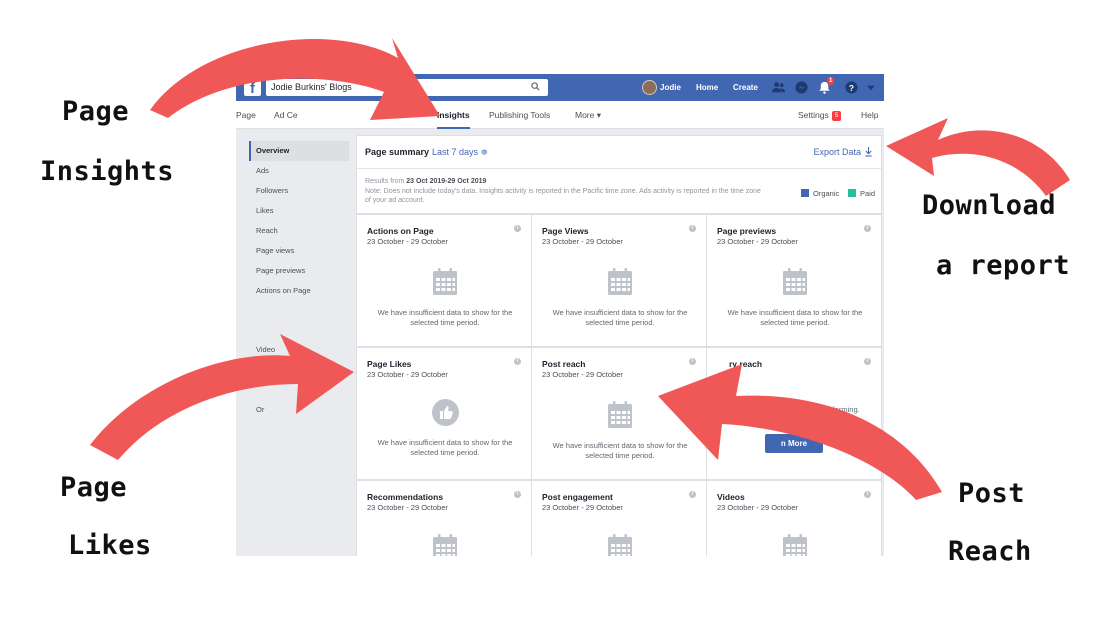 This screenshot has width=1120, height=630. What do you see at coordinates (795, 409) in the screenshot?
I see `card-message: stats on how your Page's s performing.` at bounding box center [795, 409].